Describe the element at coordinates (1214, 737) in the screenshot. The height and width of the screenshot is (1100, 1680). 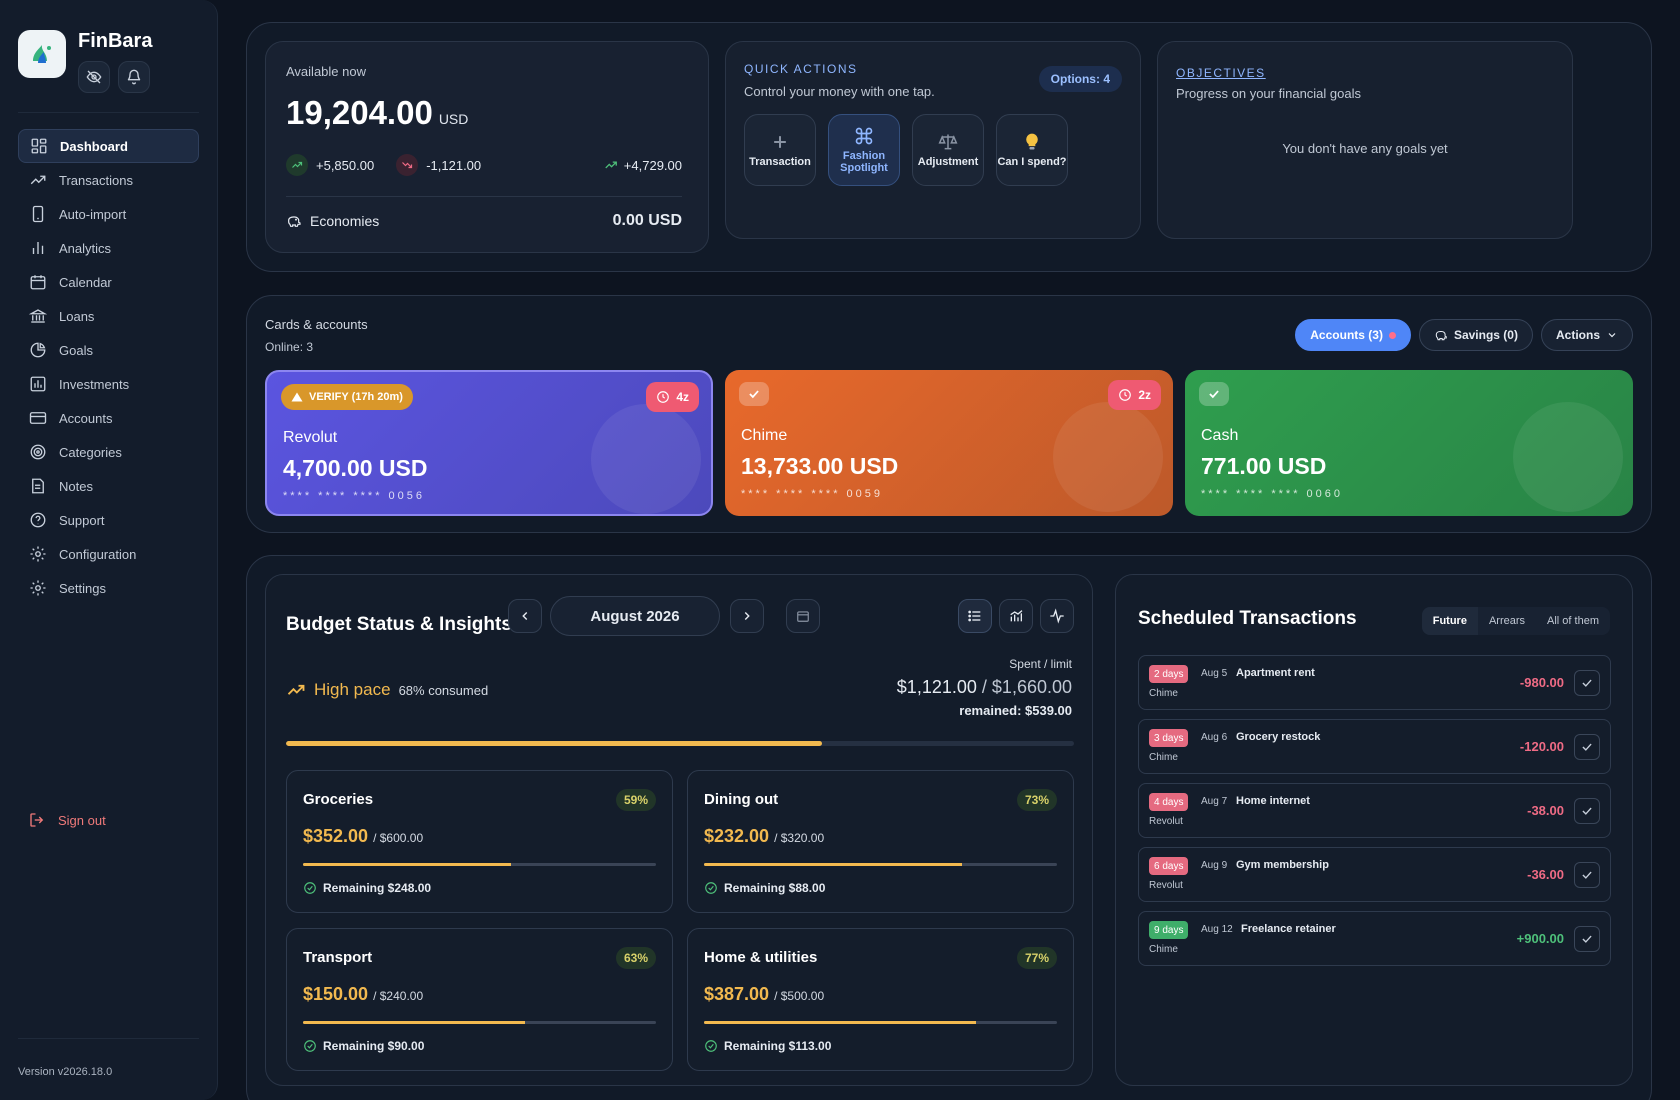
I see `transaction-date: Aug 6` at that location.